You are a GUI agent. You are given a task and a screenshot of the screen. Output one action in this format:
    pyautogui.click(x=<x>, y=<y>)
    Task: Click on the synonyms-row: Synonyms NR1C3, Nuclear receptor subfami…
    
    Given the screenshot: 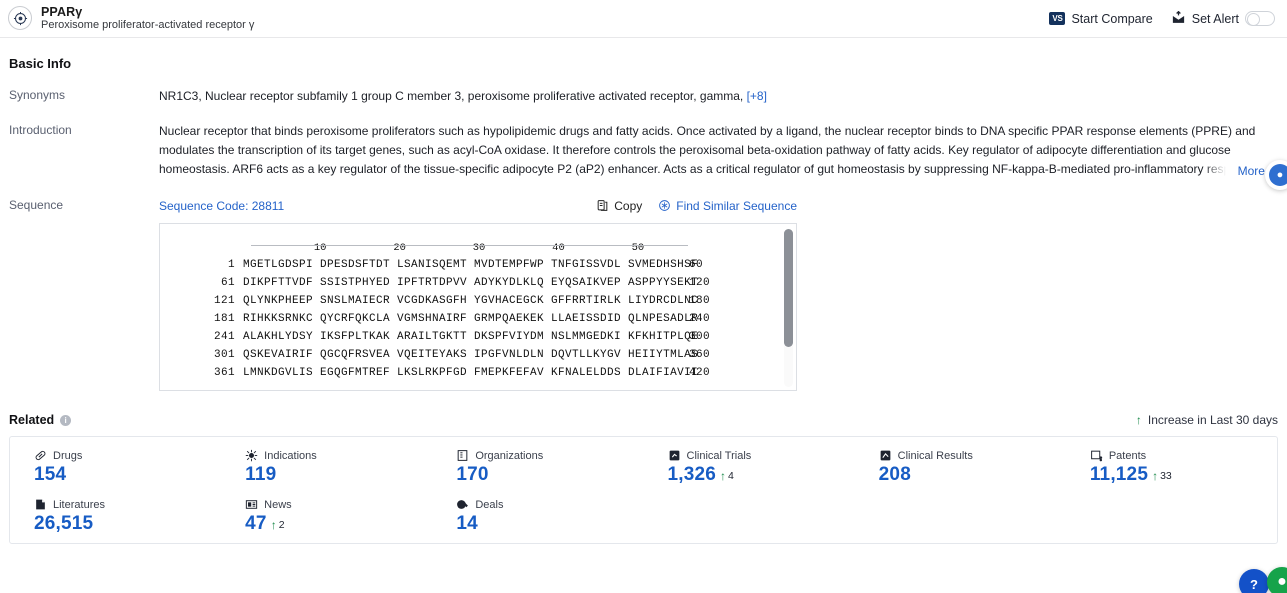 What is the action you would take?
    pyautogui.click(x=643, y=96)
    